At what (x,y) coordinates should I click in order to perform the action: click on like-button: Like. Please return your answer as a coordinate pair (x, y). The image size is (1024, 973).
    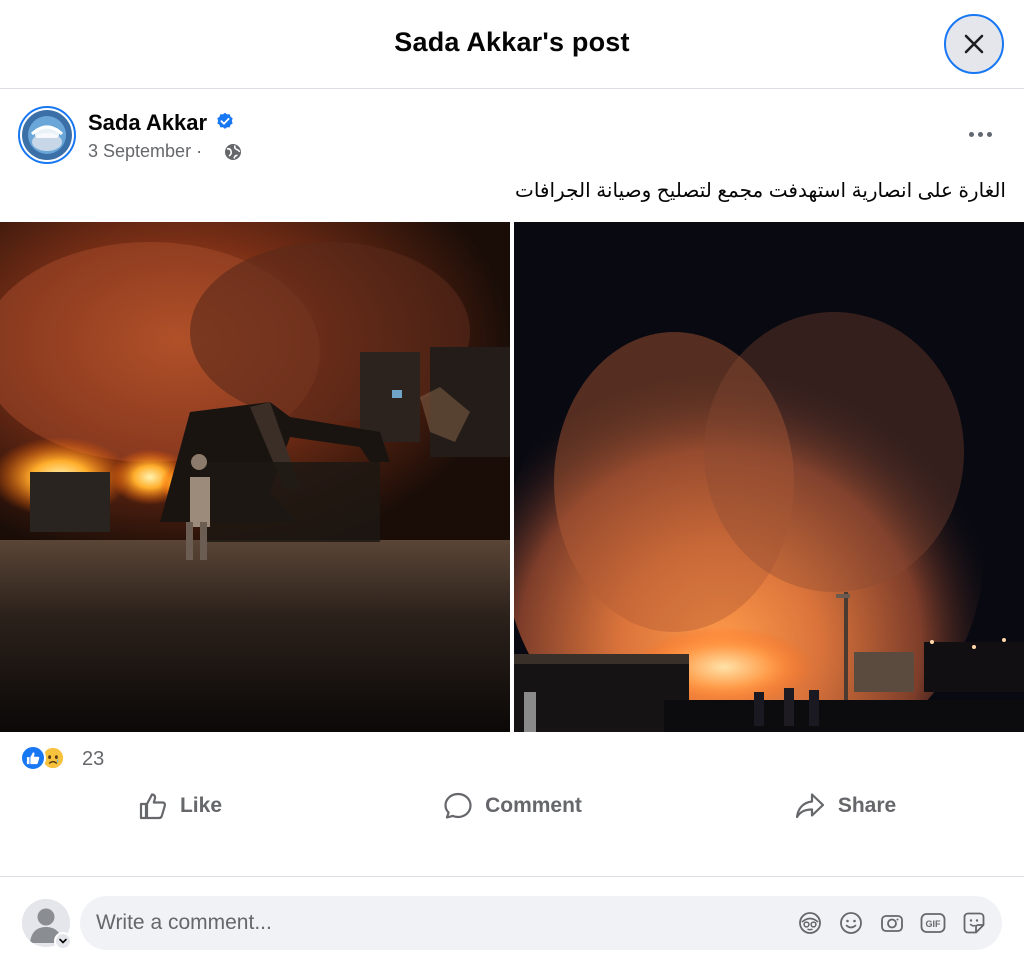
    Looking at the image, I should click on (180, 806).